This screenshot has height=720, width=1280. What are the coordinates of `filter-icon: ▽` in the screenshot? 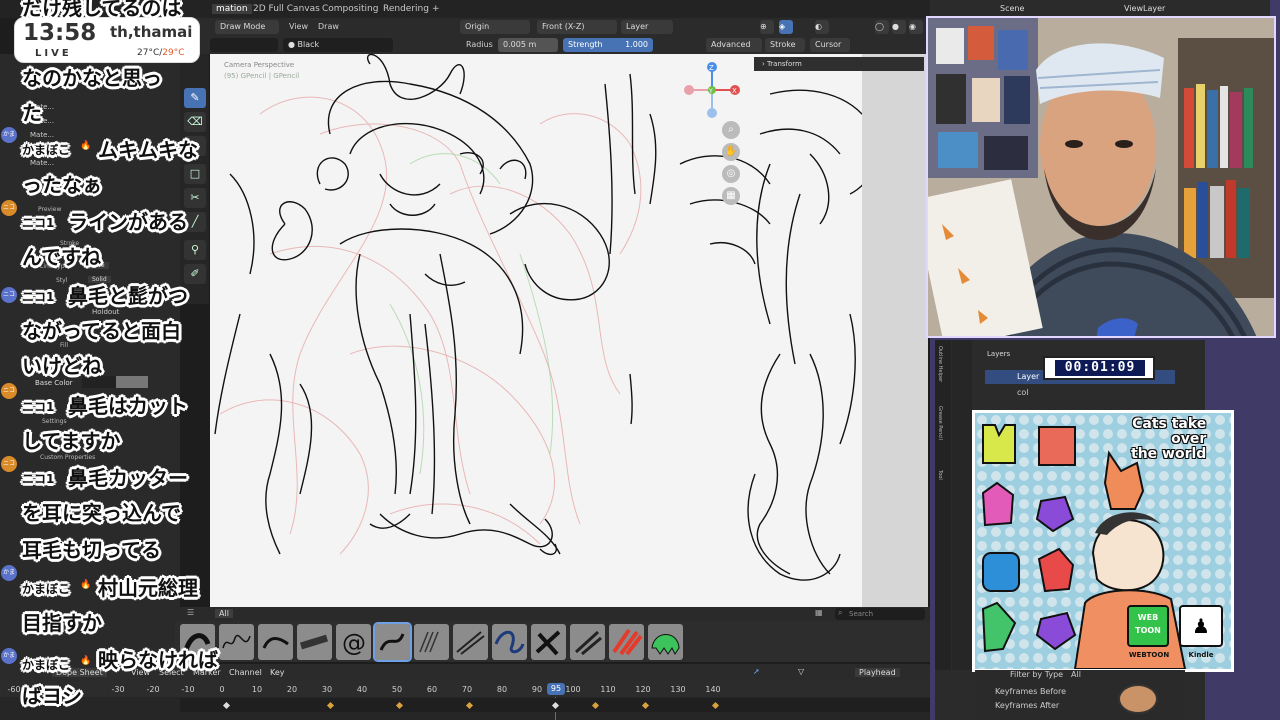 It's located at (801, 671).